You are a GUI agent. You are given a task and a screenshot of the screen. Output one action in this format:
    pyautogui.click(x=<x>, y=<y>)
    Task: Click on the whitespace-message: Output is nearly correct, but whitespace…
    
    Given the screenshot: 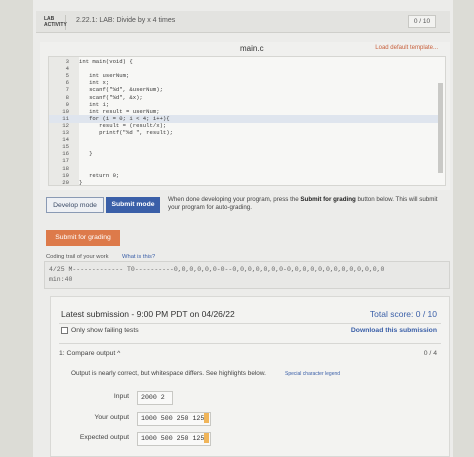 What is the action you would take?
    pyautogui.click(x=168, y=373)
    